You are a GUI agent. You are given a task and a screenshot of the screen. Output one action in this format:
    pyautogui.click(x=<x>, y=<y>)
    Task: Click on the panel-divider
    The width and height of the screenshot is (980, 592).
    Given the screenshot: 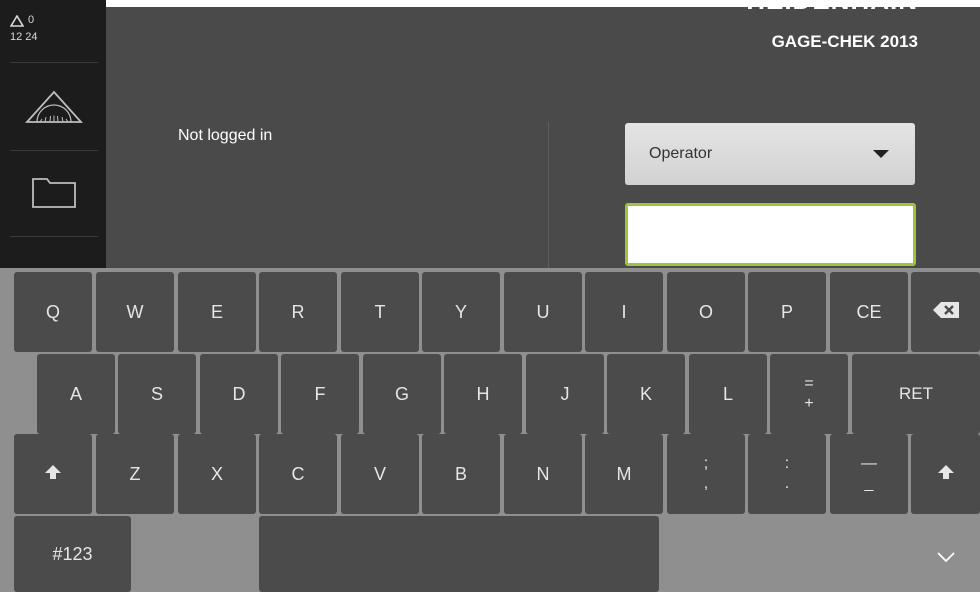 What is the action you would take?
    pyautogui.click(x=548, y=195)
    